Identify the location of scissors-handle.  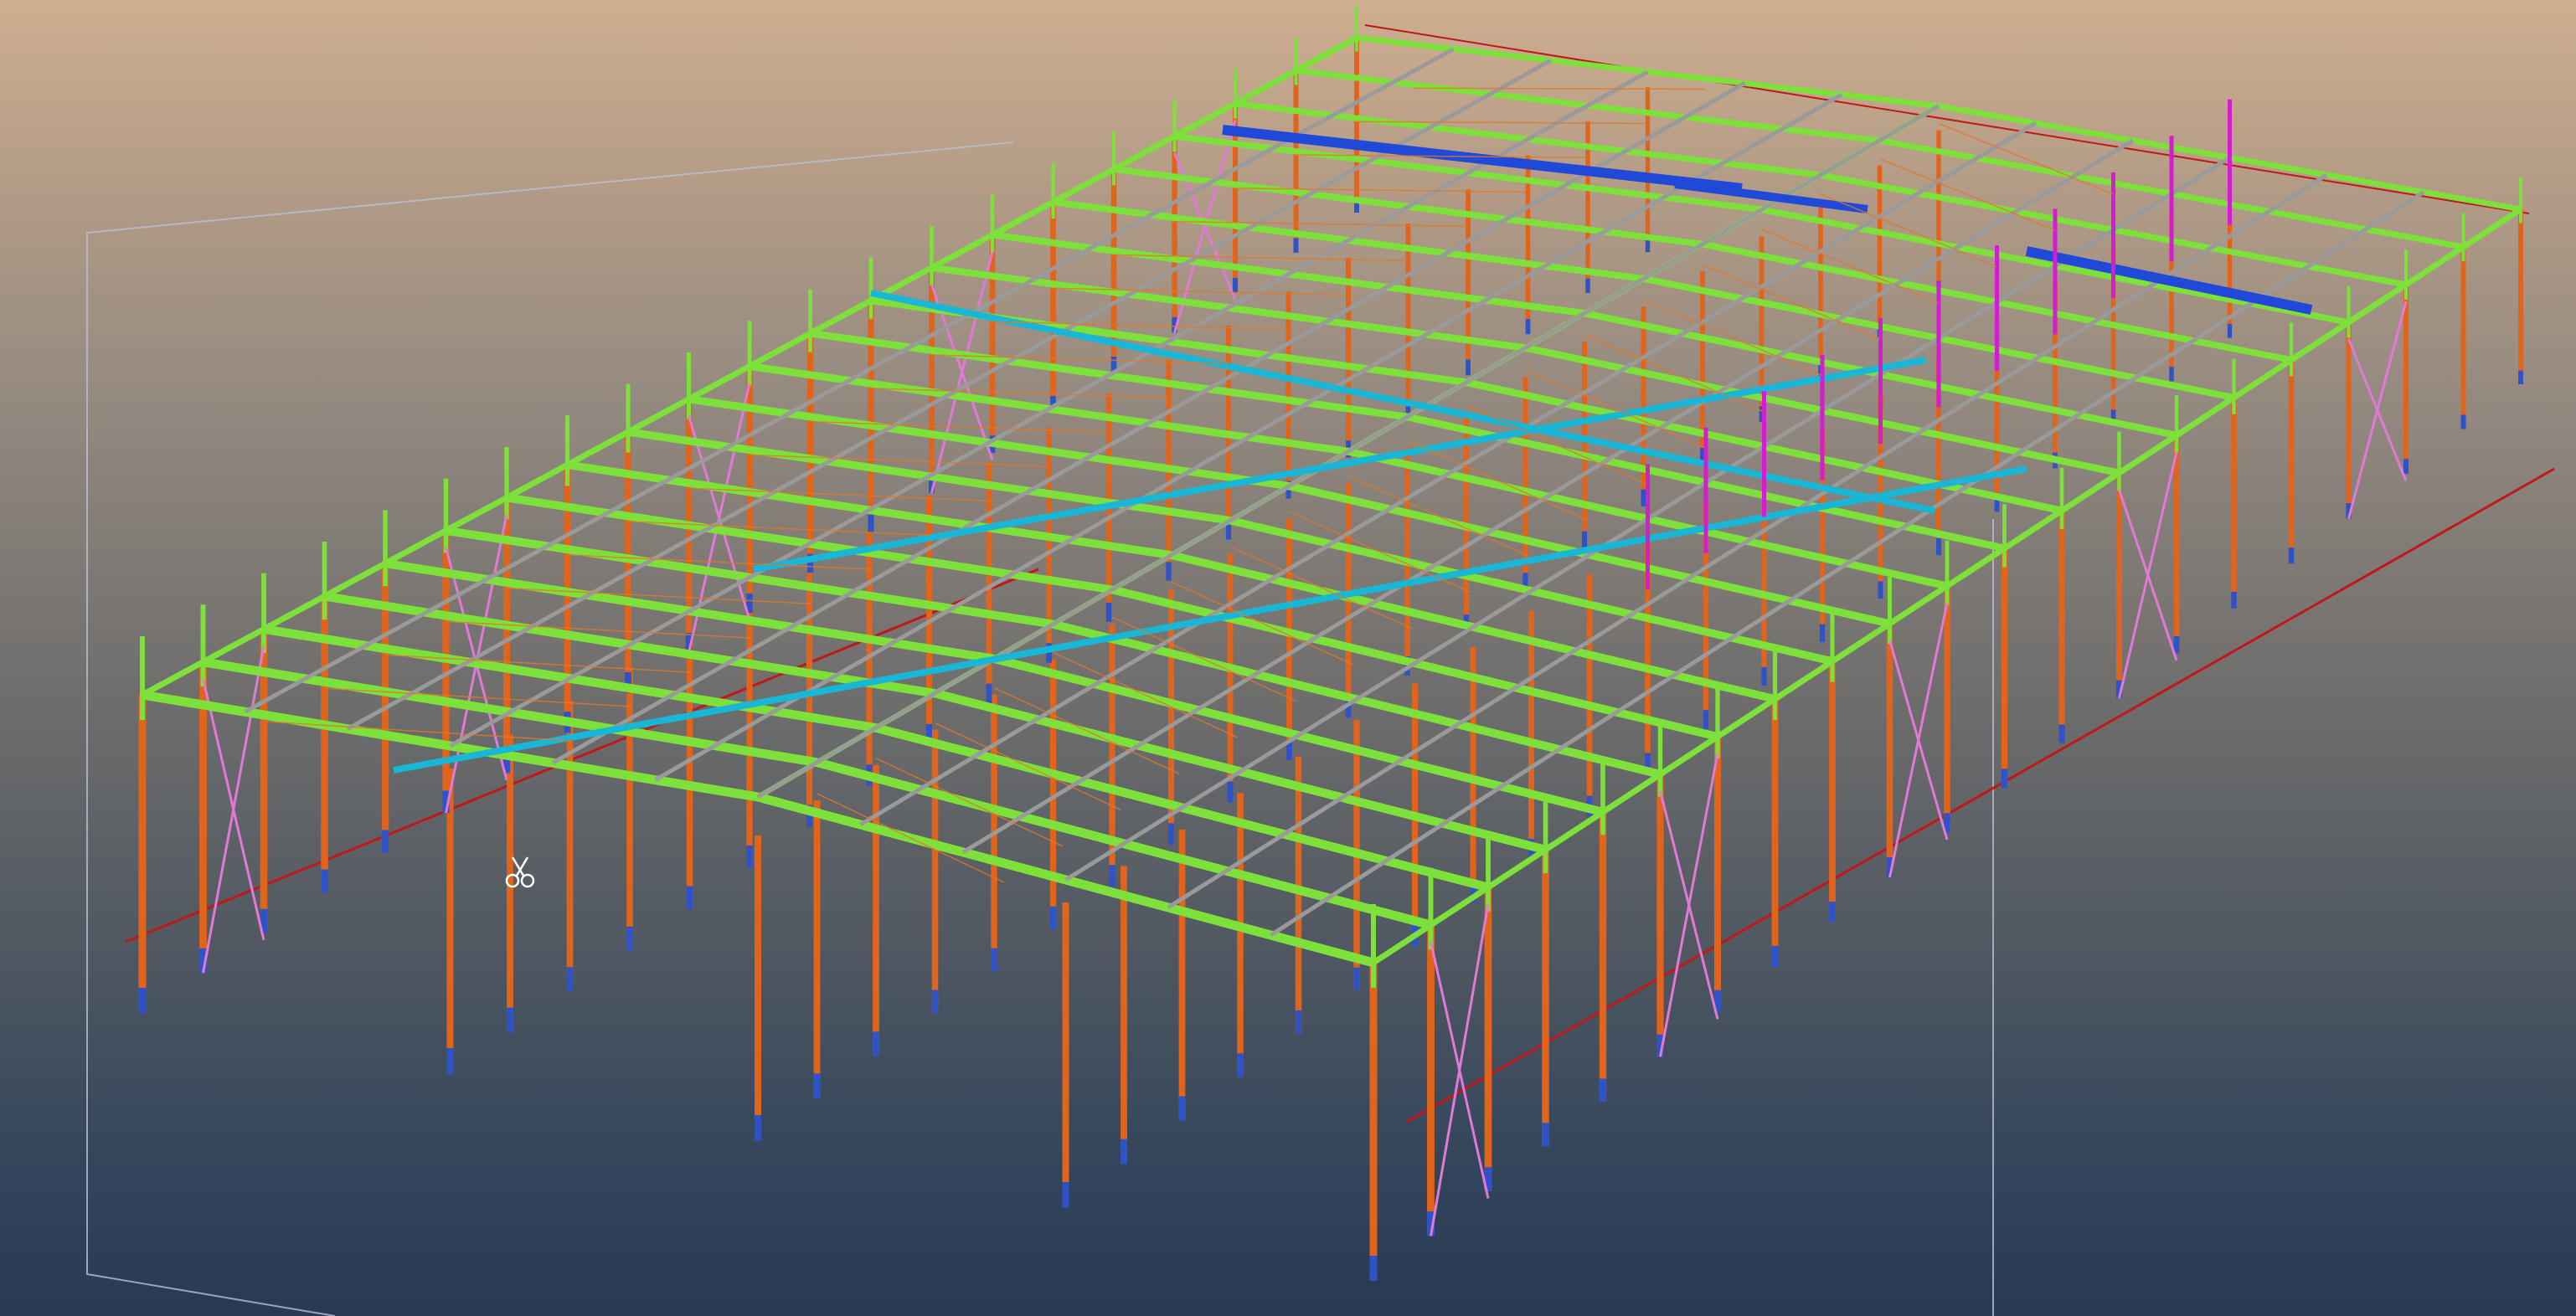
(527, 880).